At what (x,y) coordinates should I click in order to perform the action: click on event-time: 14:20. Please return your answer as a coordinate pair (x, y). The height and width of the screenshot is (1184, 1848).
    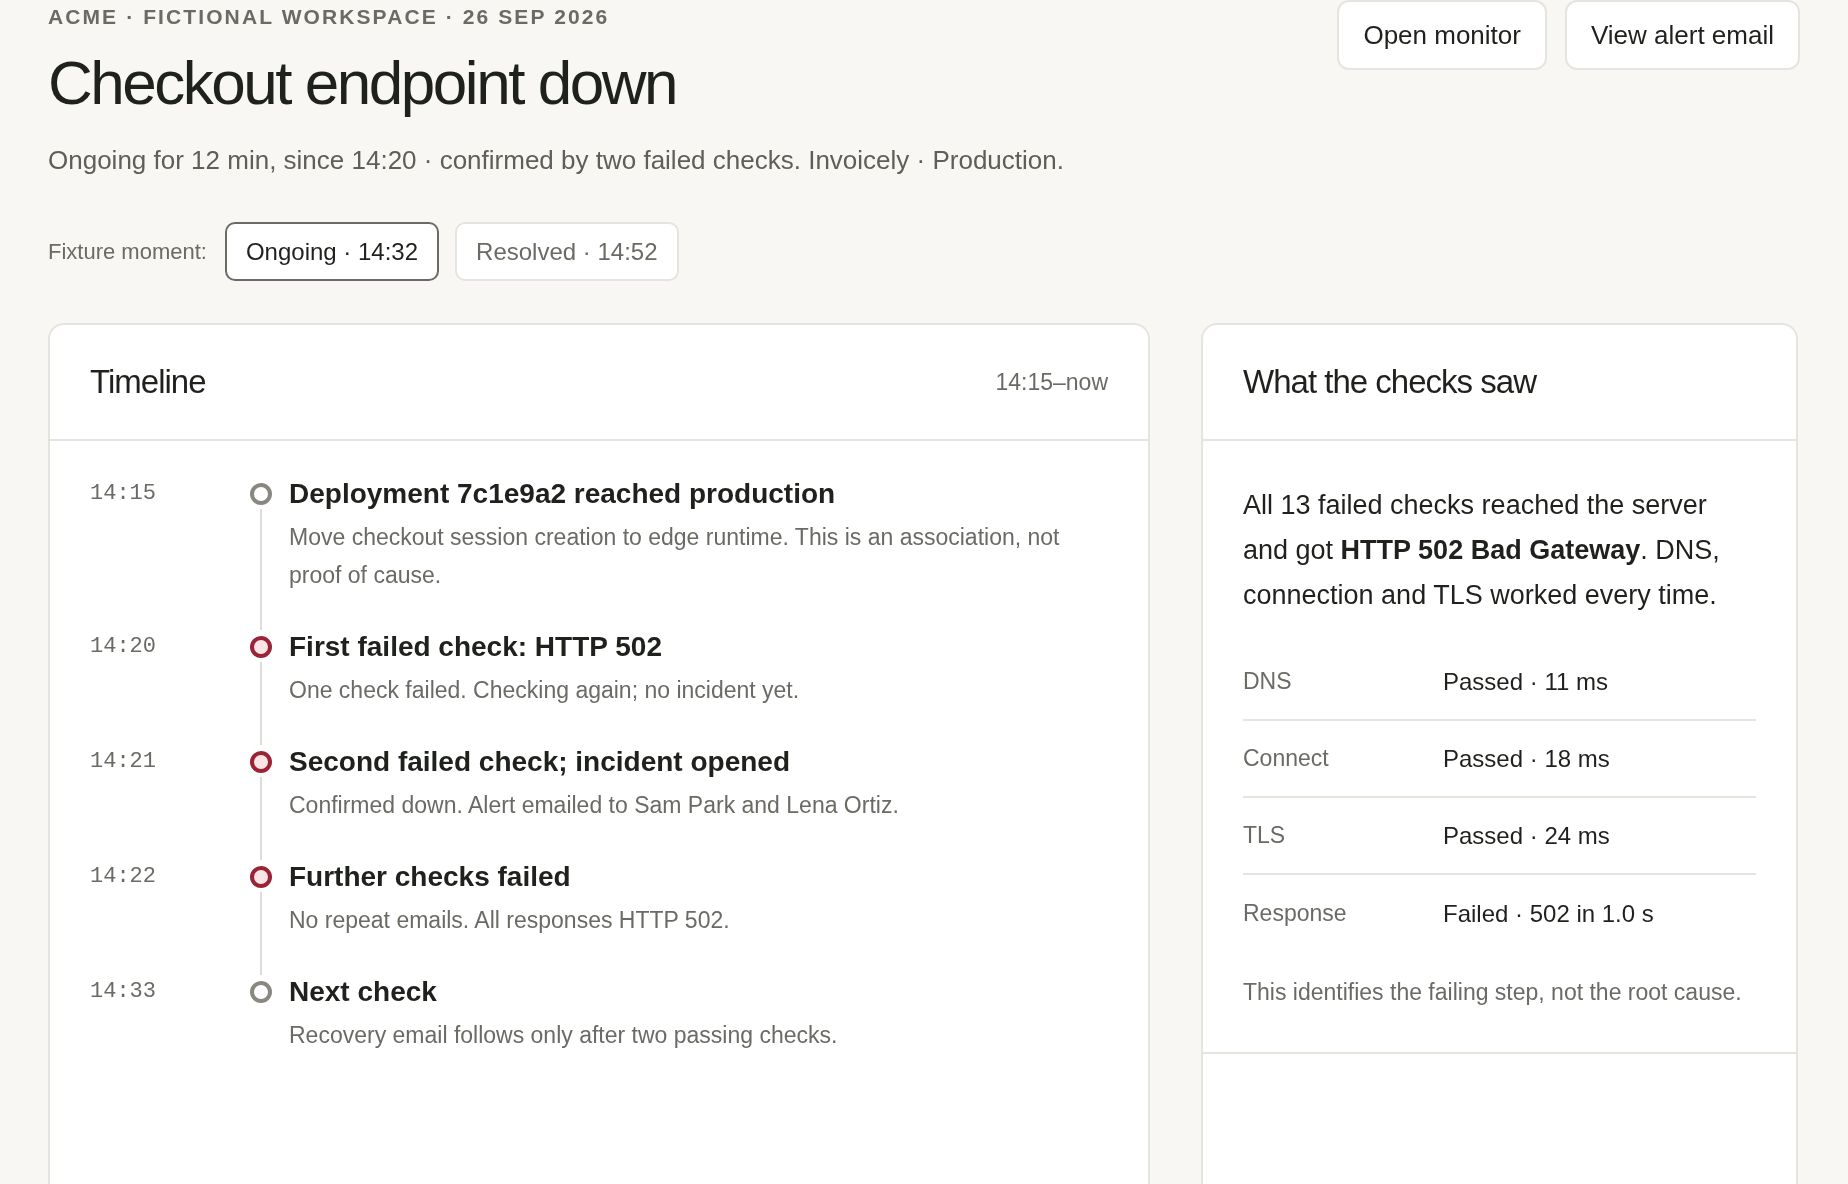
    Looking at the image, I should click on (123, 647).